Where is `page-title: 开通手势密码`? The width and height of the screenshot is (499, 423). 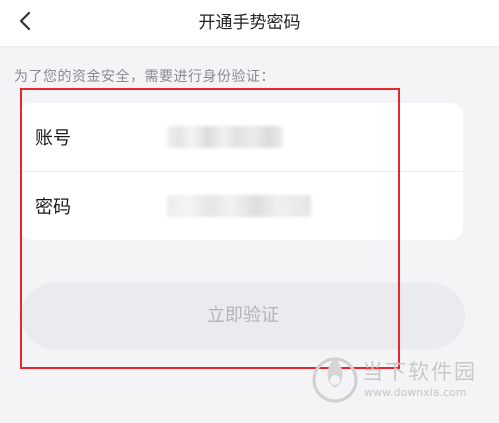 page-title: 开通手势密码 is located at coordinates (249, 23).